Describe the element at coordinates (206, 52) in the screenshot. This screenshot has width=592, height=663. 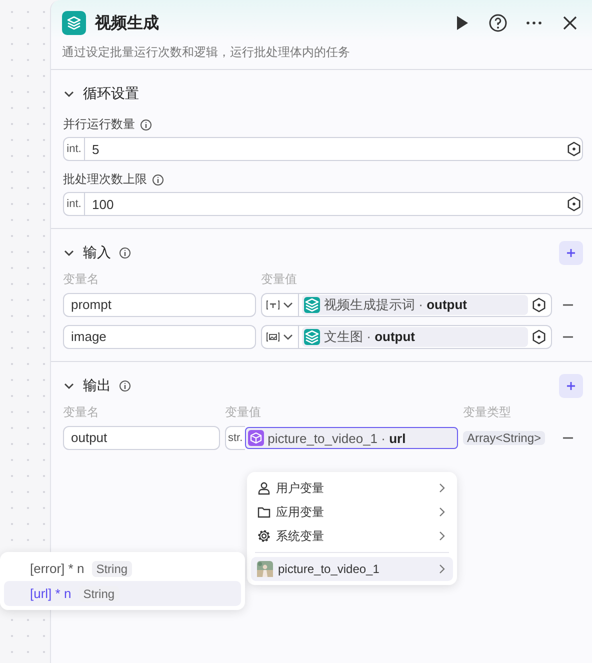
I see `node-description: 通过设定批量运行次数和逻辑，运行批处理体内的任务` at that location.